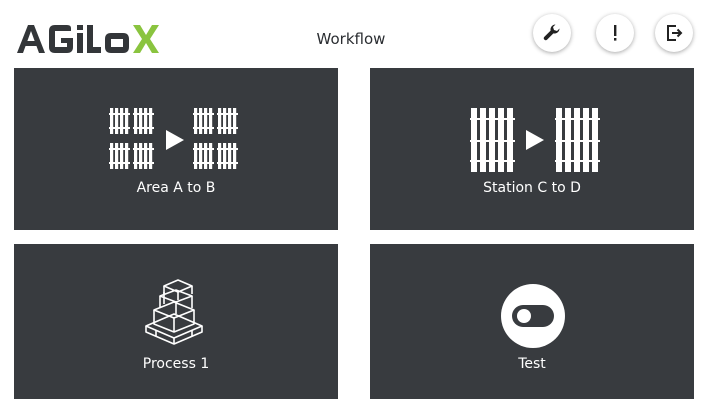  Describe the element at coordinates (176, 364) in the screenshot. I see `tile-label: Process 1` at that location.